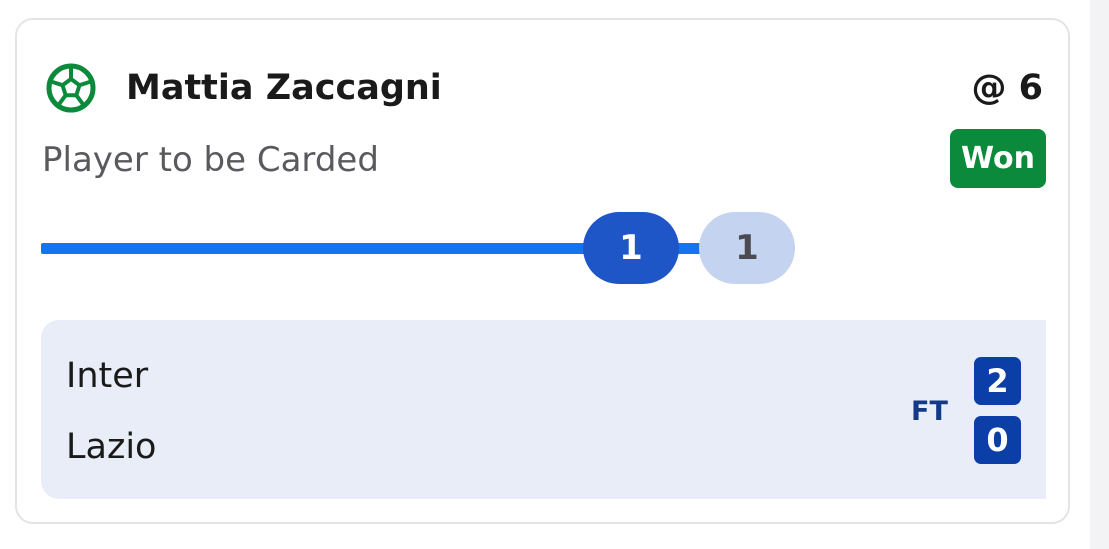 The height and width of the screenshot is (549, 1109). What do you see at coordinates (929, 411) in the screenshot?
I see `match-status: FT` at bounding box center [929, 411].